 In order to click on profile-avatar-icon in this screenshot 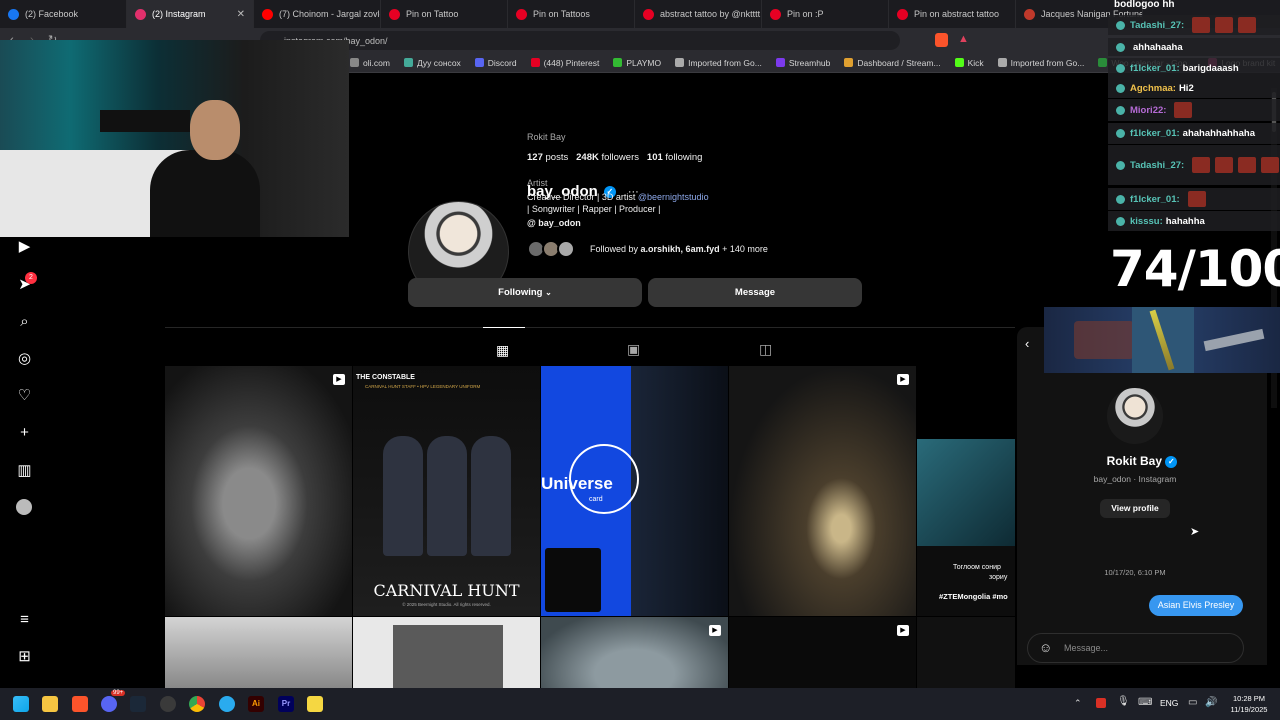, I will do `click(24, 507)`.